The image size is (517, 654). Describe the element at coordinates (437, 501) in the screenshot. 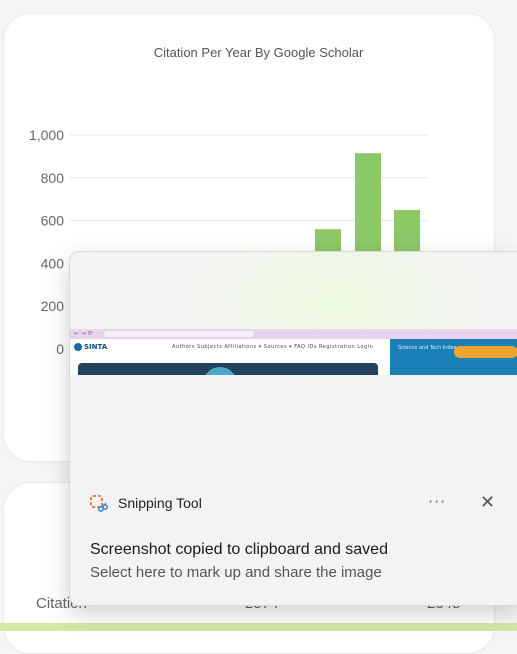

I see `more-options-icon: ···` at that location.